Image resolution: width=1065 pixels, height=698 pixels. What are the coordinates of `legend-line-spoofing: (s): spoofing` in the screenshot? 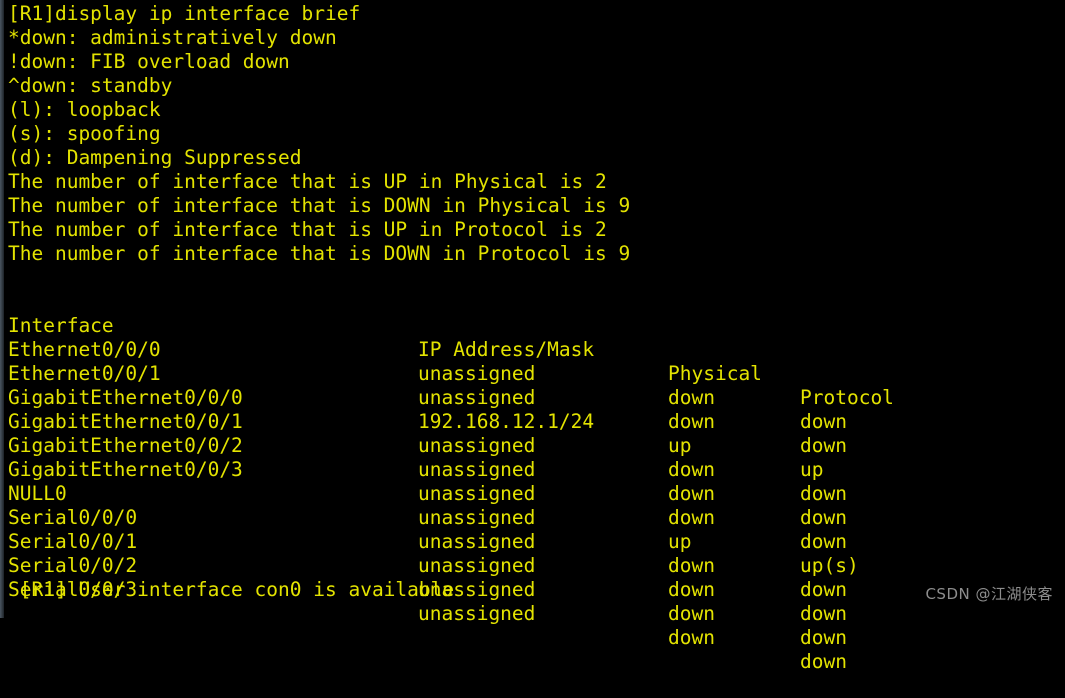 It's located at (84, 133).